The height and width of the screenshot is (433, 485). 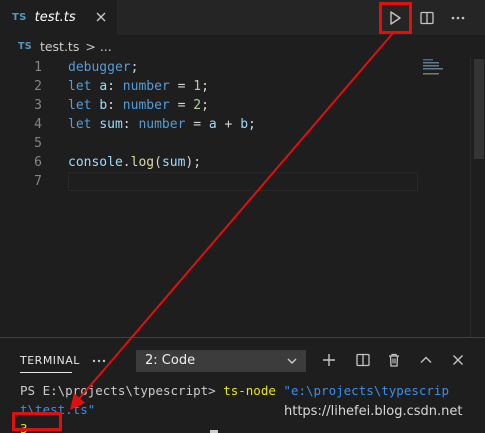 What do you see at coordinates (170, 360) in the screenshot?
I see `terminal-selector-value: 2: Code` at bounding box center [170, 360].